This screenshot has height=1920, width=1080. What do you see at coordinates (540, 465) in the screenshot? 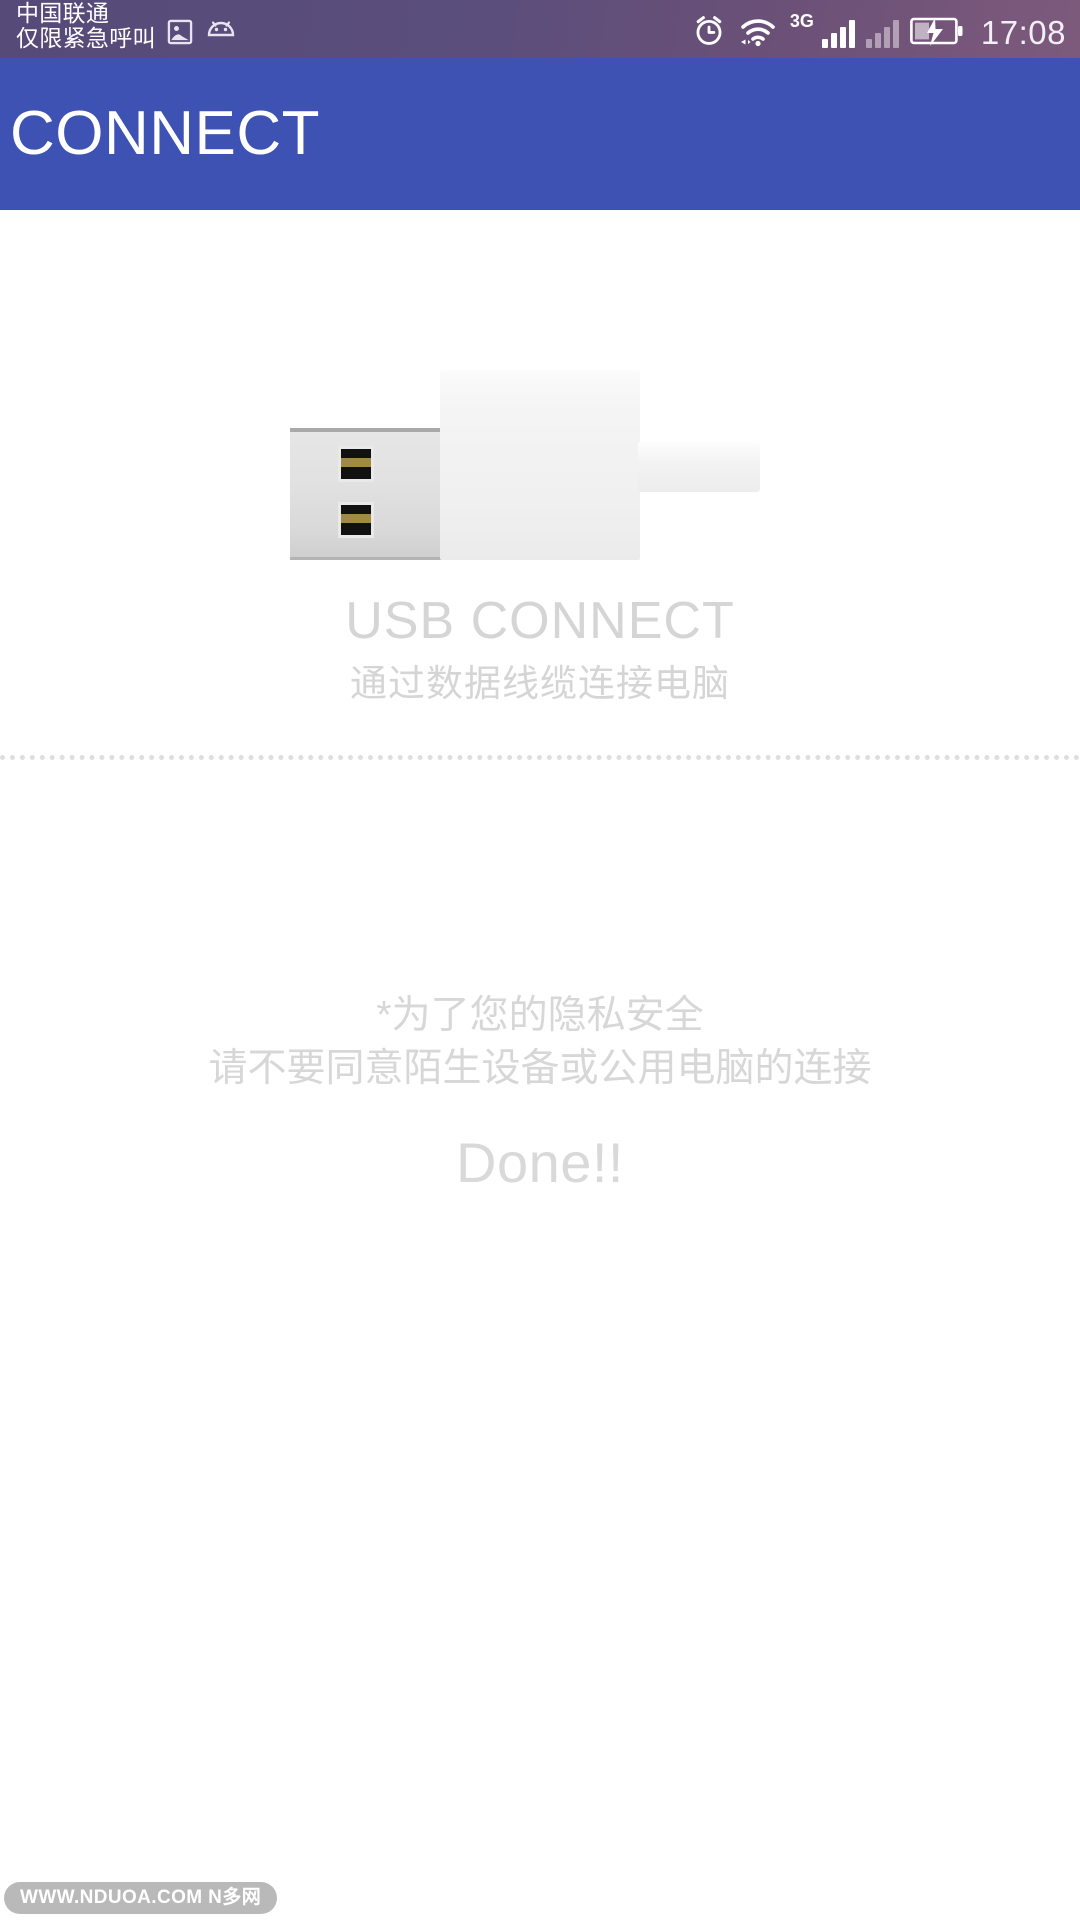
I see `usb-plastic-body` at bounding box center [540, 465].